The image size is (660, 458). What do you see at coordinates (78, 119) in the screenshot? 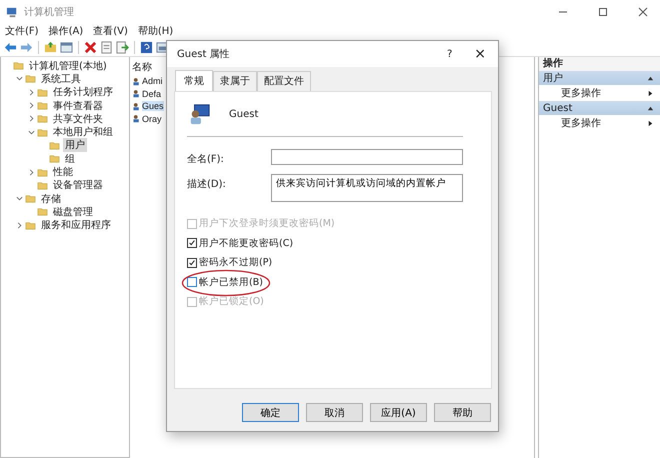
I see `tree-item: 共享文件夹` at bounding box center [78, 119].